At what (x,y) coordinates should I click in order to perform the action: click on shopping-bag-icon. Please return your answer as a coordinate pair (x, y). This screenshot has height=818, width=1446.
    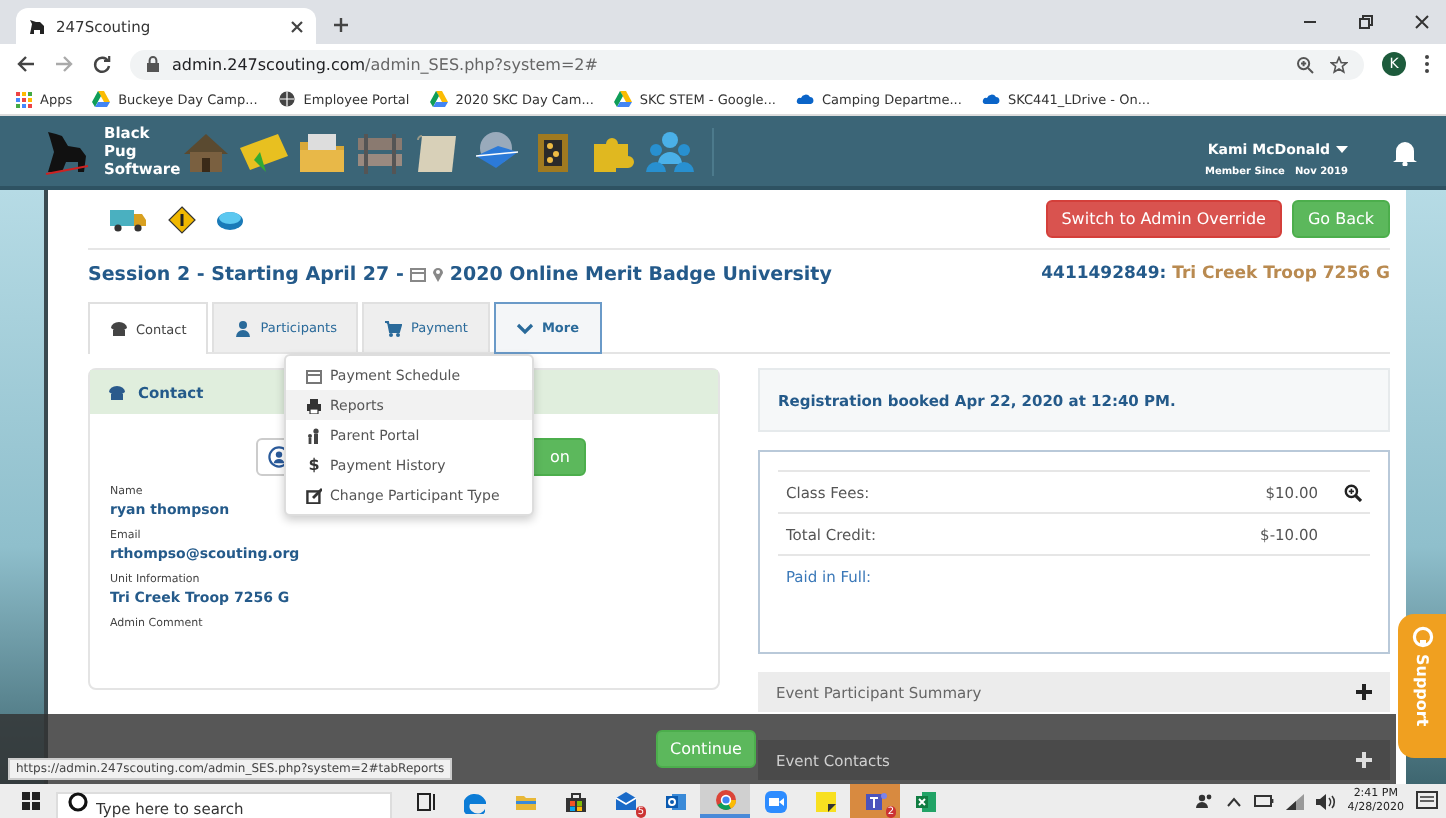
    Looking at the image, I should click on (575, 801).